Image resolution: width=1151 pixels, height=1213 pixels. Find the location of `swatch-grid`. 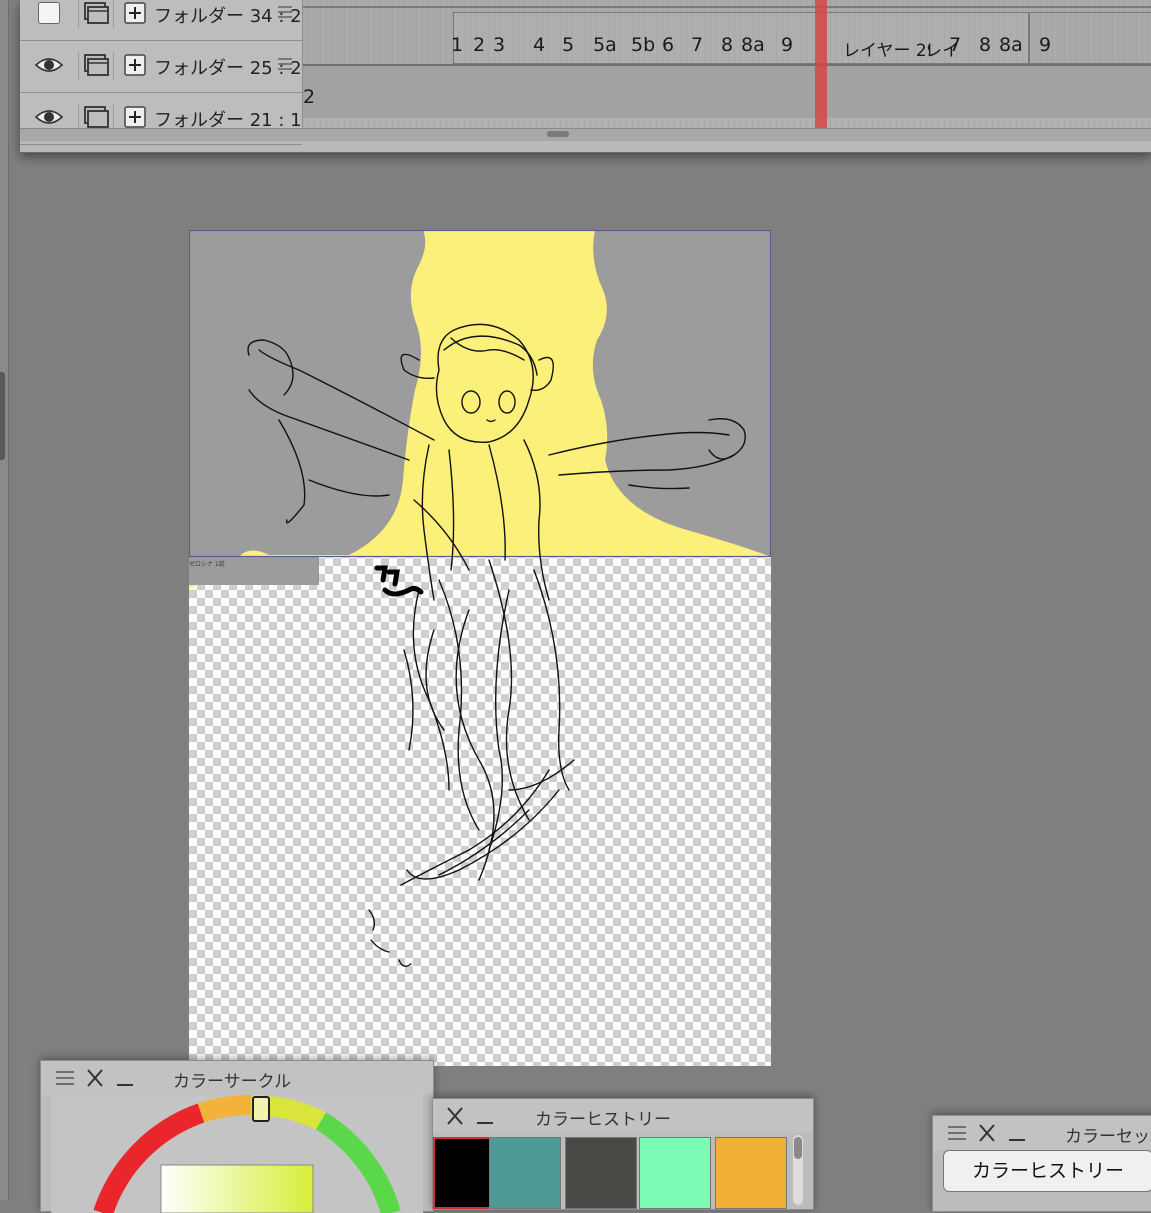

swatch-grid is located at coordinates (613, 1173).